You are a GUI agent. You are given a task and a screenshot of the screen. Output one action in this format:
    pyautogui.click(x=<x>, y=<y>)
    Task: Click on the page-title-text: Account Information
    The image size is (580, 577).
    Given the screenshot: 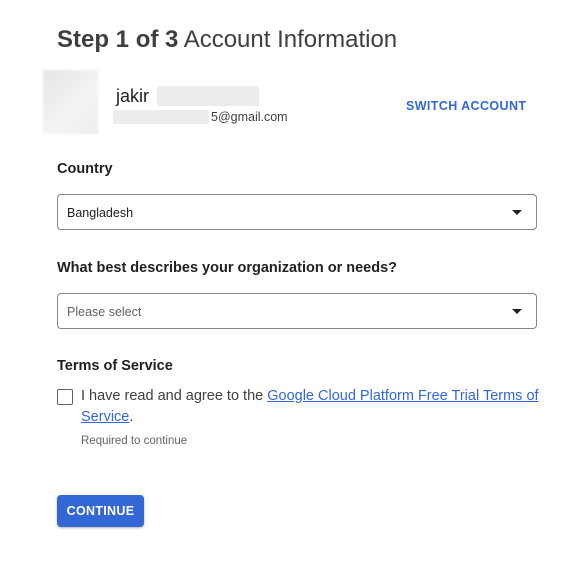 What is the action you would take?
    pyautogui.click(x=290, y=39)
    